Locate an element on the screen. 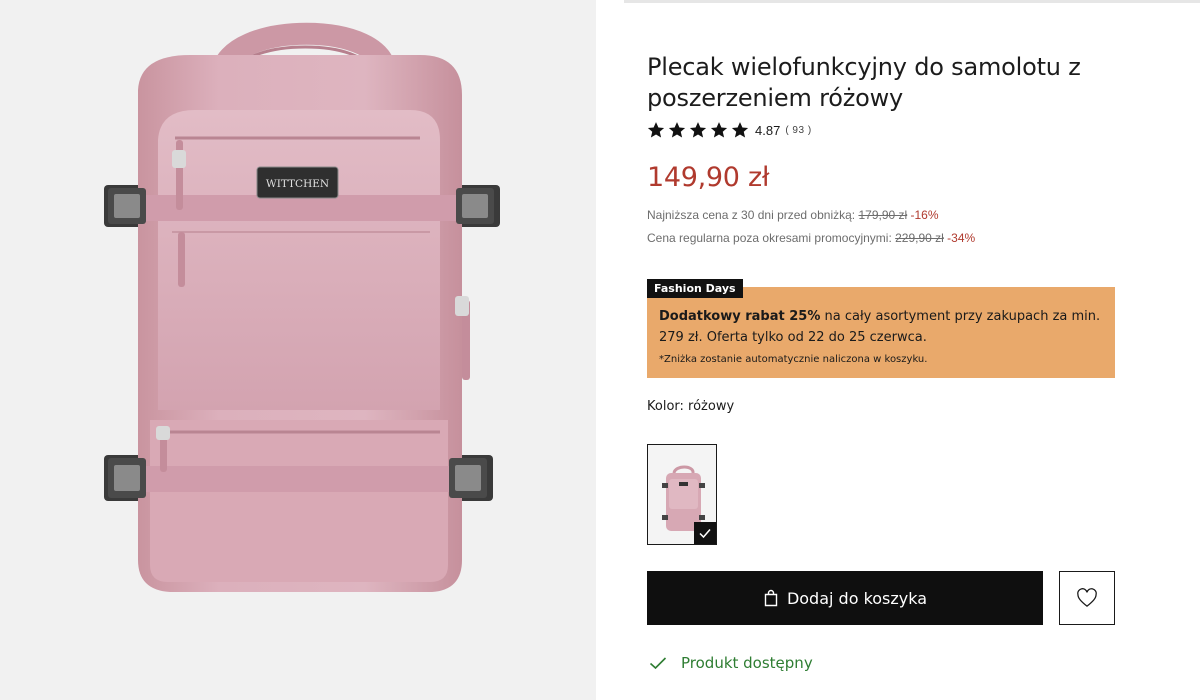 This screenshot has width=1200, height=700. color-label: Kolor: różowy is located at coordinates (691, 406).